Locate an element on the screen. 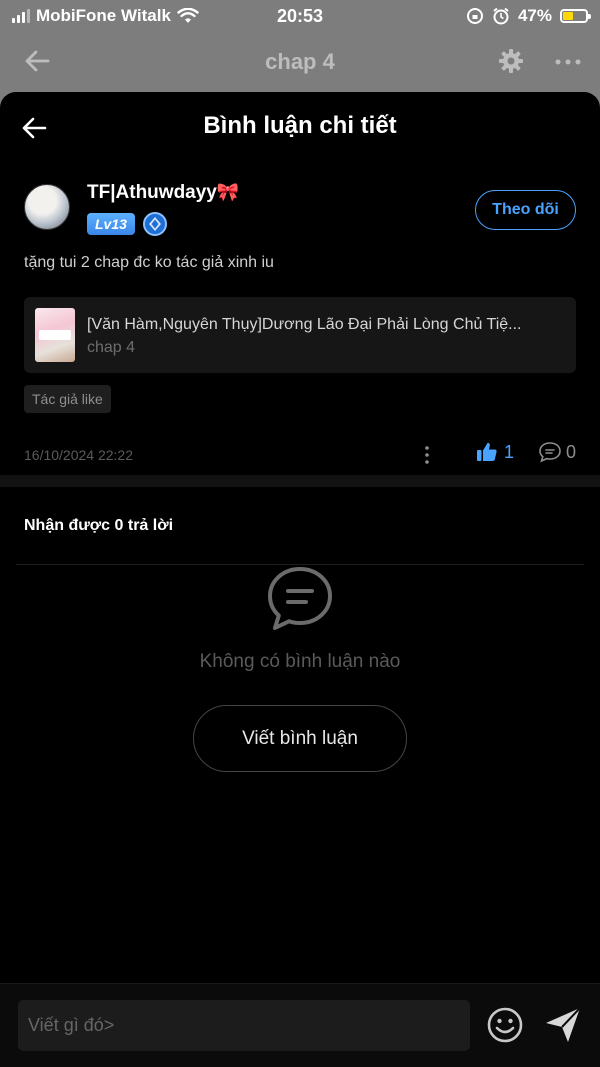  battery-fill is located at coordinates (568, 16).